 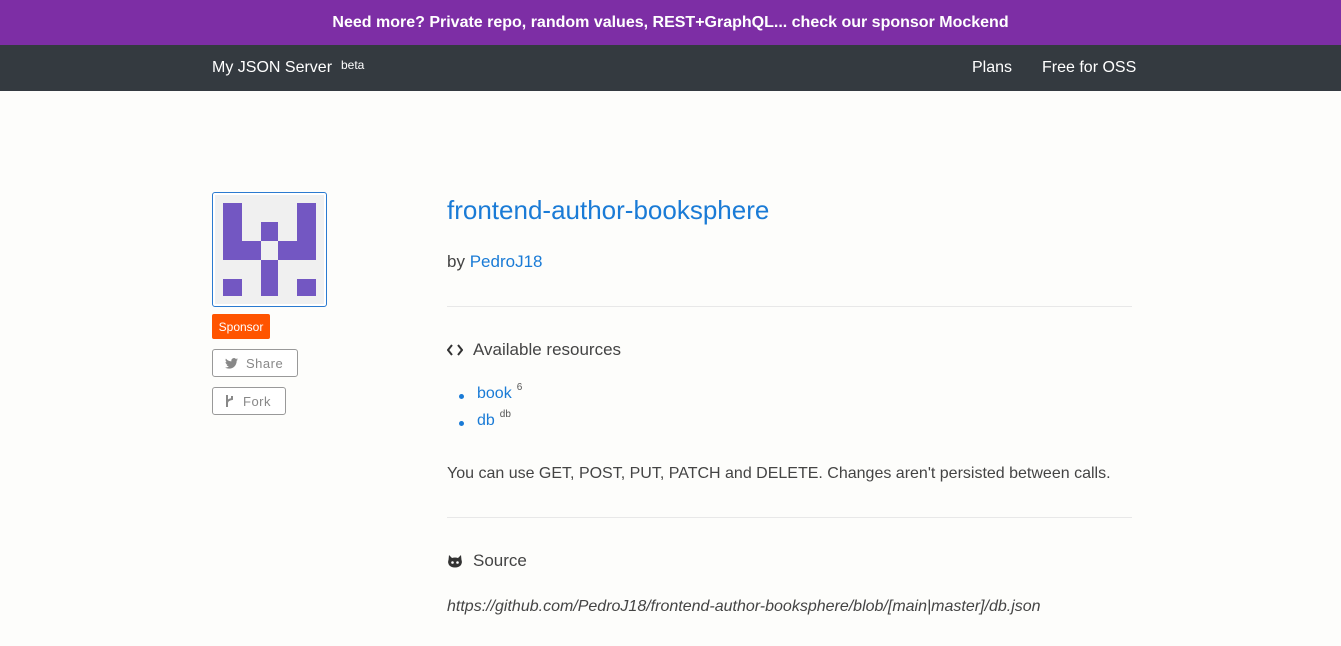 I want to click on sponsor-button: Sponsor, so click(x=241, y=326).